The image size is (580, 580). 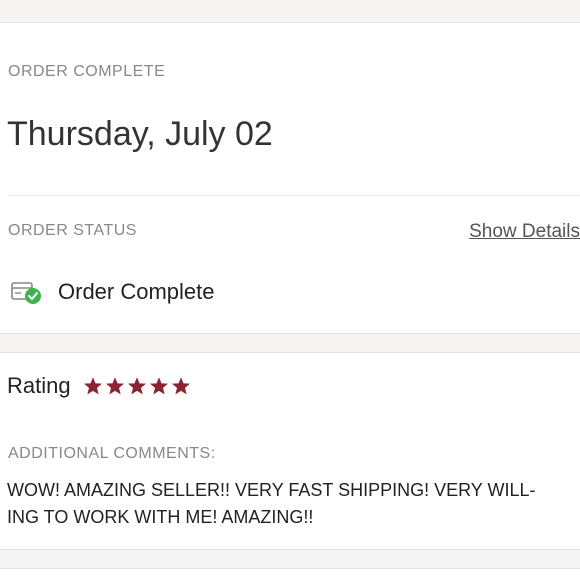 What do you see at coordinates (87, 71) in the screenshot?
I see `order-complete-label: ORDER COMPLETE` at bounding box center [87, 71].